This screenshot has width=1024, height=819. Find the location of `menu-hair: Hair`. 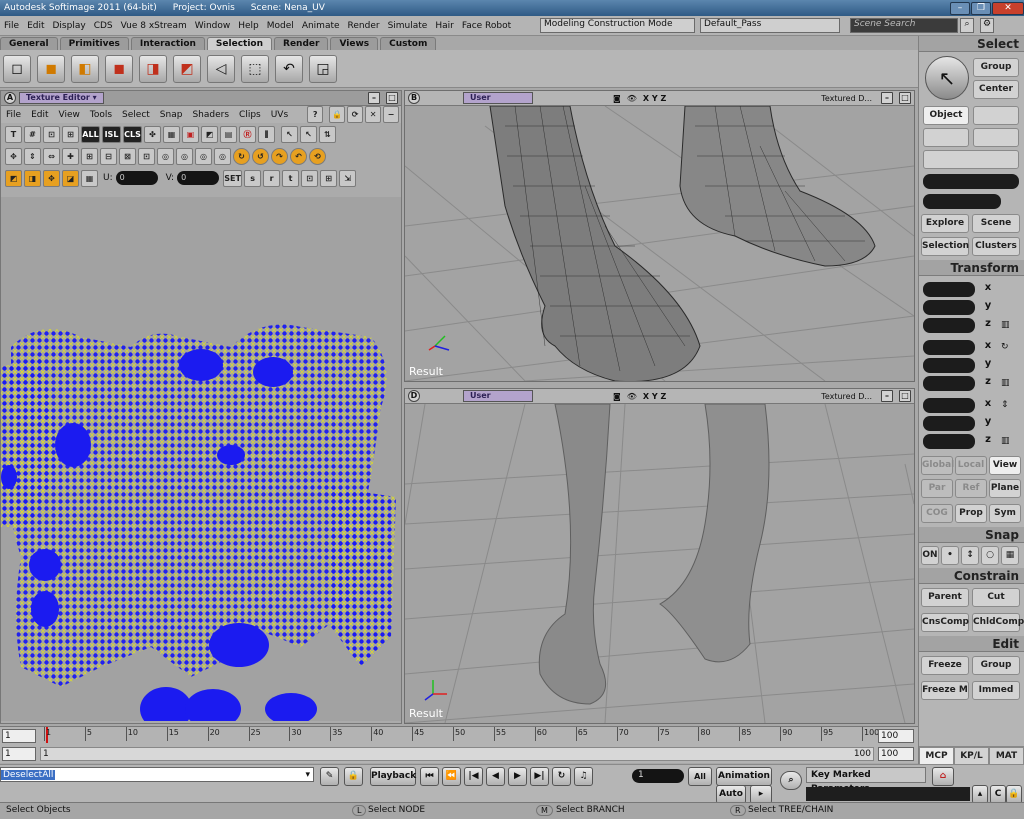

menu-hair: Hair is located at coordinates (444, 26).